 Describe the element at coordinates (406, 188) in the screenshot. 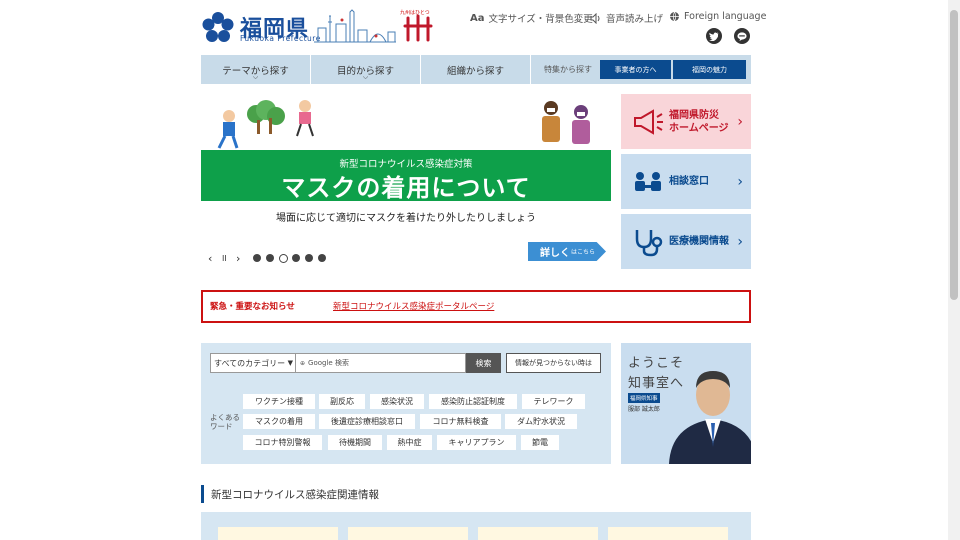

I see `banner-title: マスクの着用について` at that location.